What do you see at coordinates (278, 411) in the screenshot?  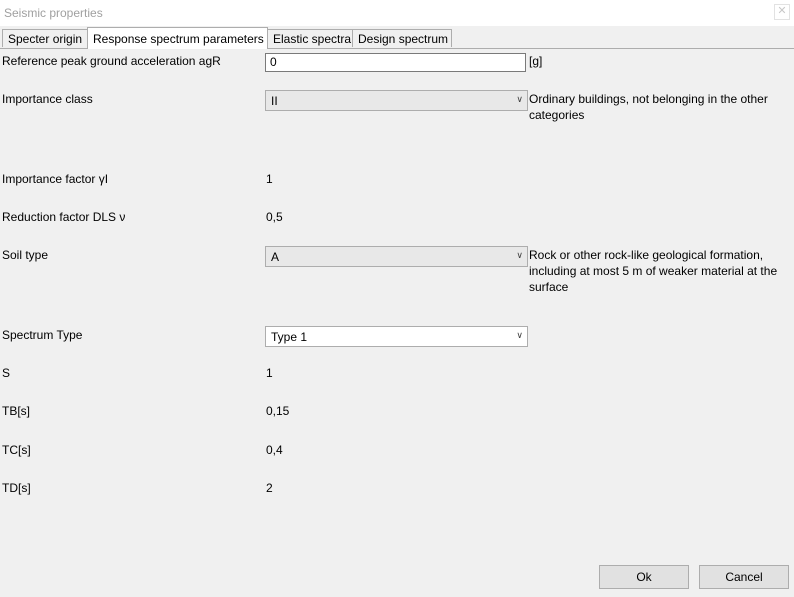 I see `tb-value: 0,15` at bounding box center [278, 411].